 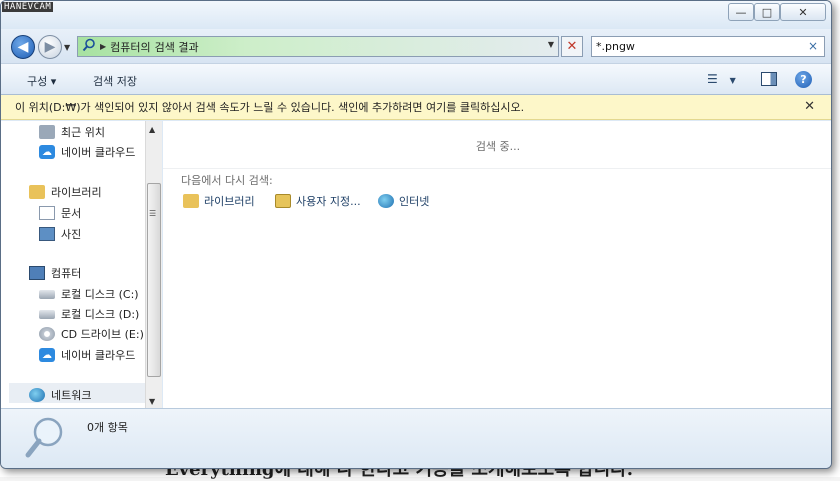 I want to click on maximize-button: □, so click(x=767, y=12).